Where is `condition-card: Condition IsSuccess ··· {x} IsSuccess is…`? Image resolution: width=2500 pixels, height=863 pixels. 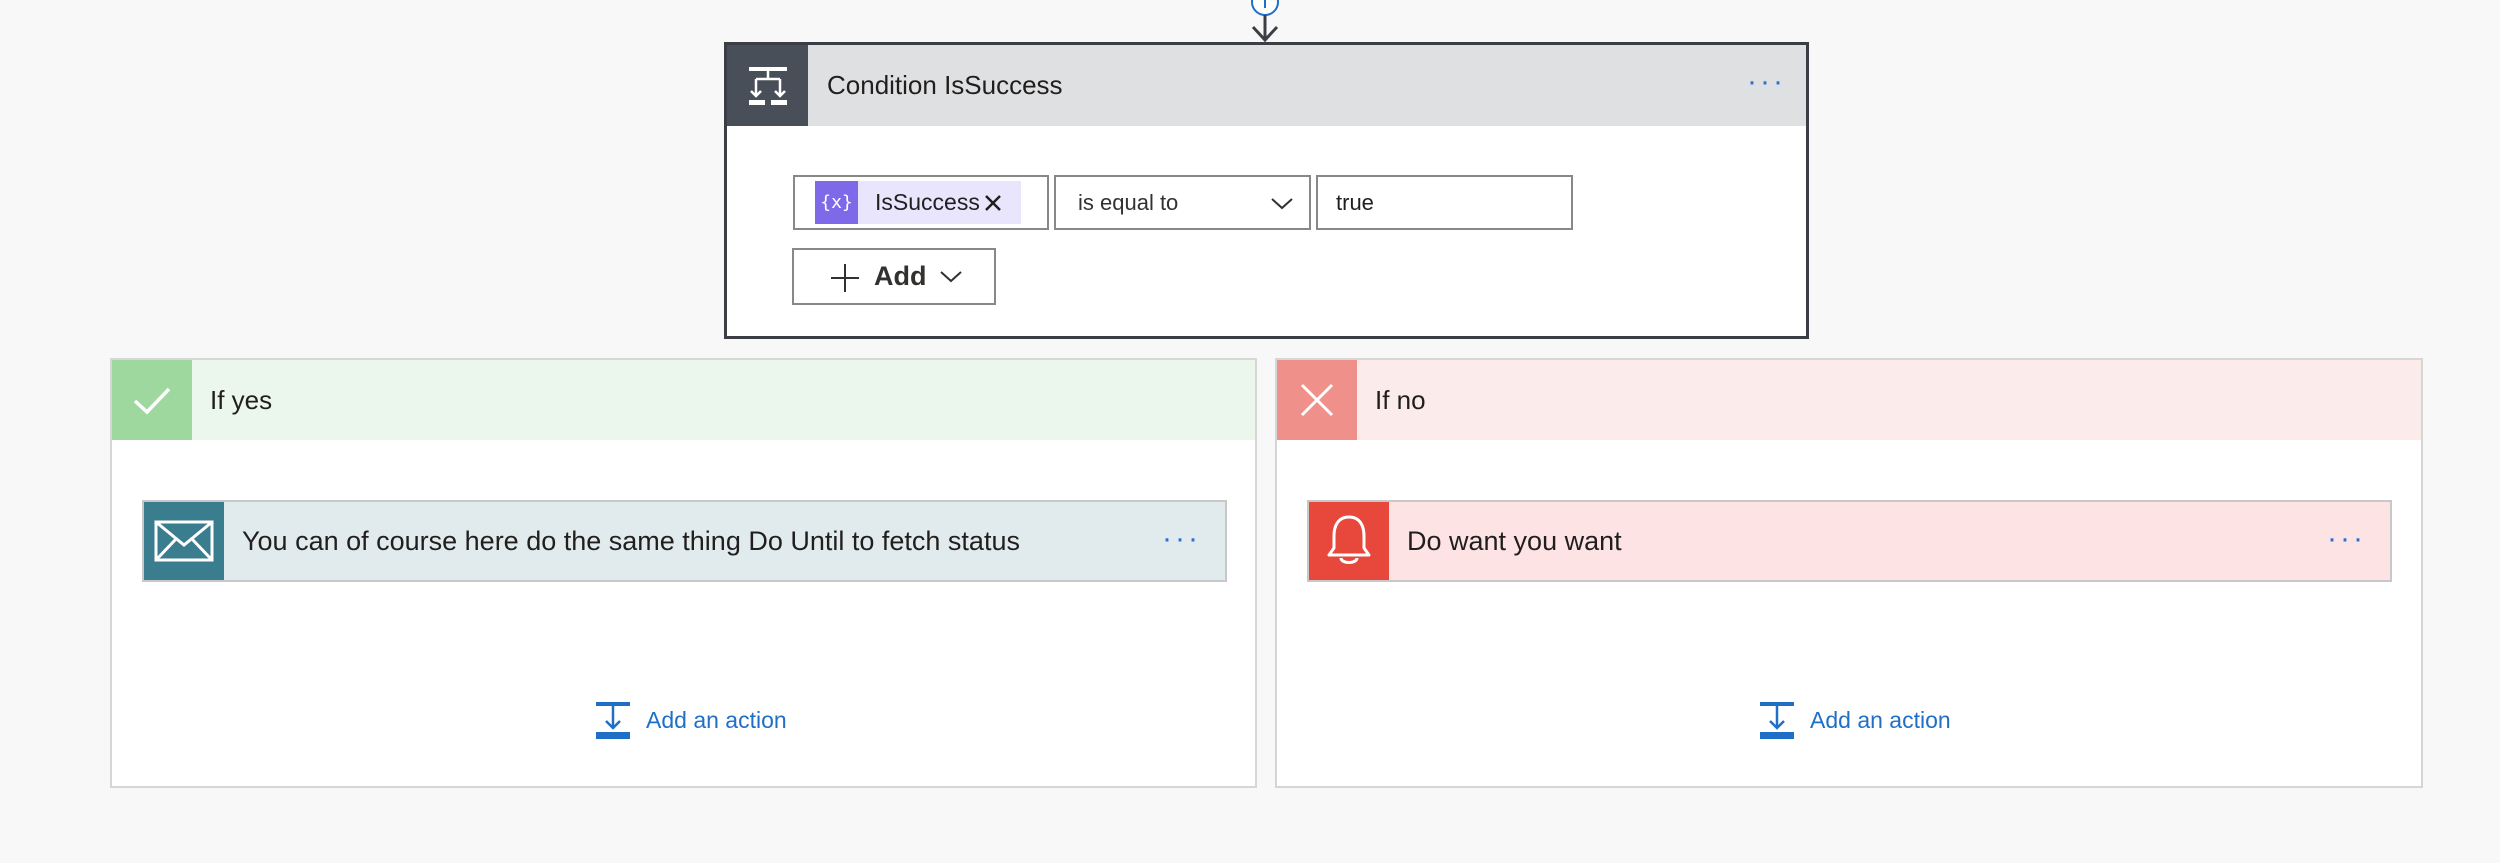 condition-card: Condition IsSuccess ··· {x} IsSuccess is… is located at coordinates (1266, 190).